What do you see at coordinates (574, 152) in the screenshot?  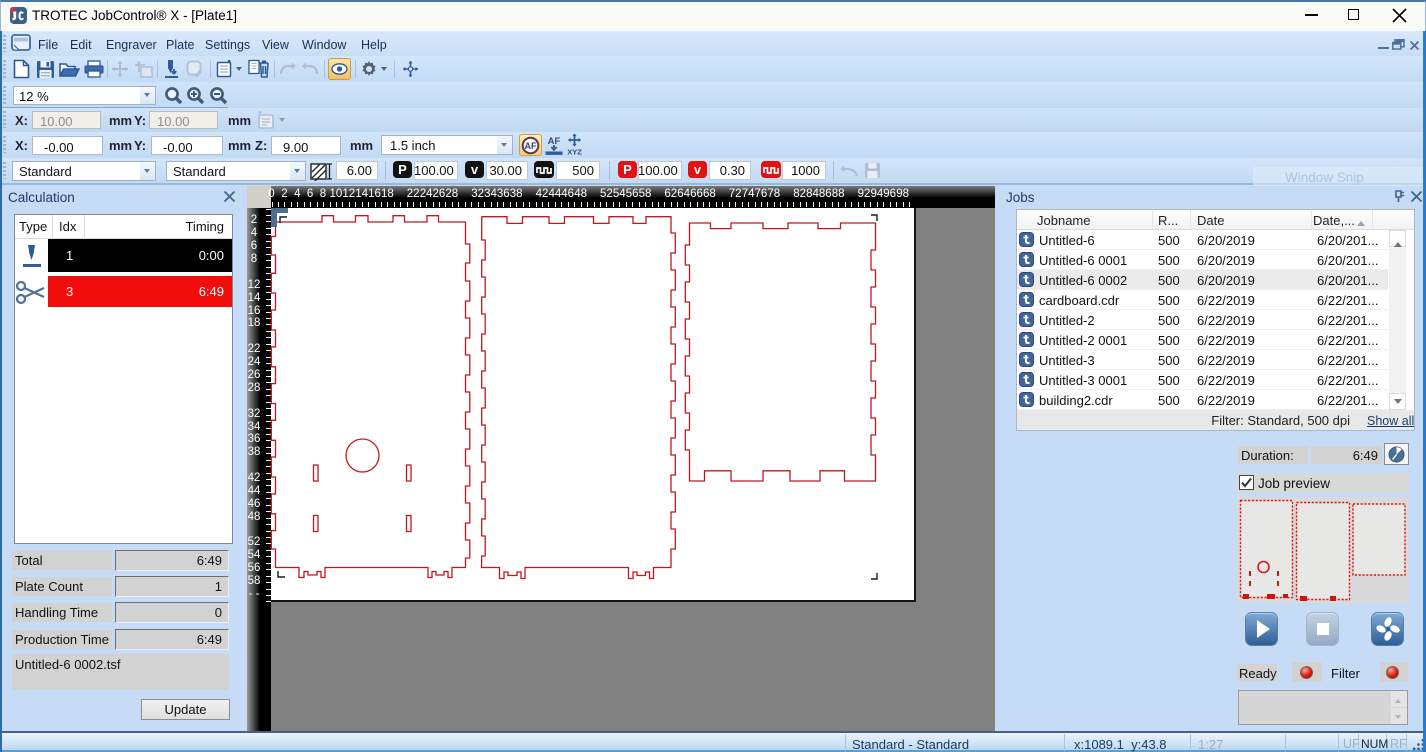 I see `svg-text: XYZ` at bounding box center [574, 152].